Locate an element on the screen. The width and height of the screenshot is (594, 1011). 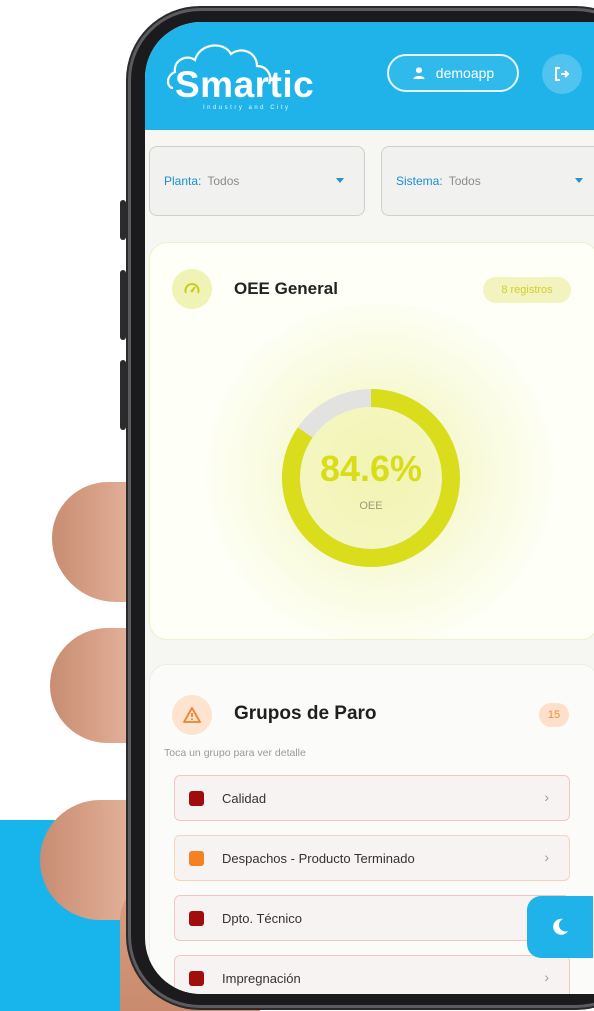
group-item-calidad: Calidad › is located at coordinates (372, 798).